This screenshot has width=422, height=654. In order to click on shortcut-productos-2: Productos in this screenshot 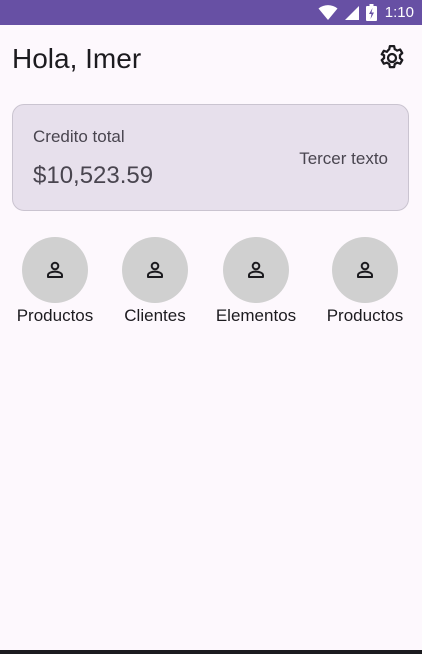, I will do `click(365, 284)`.